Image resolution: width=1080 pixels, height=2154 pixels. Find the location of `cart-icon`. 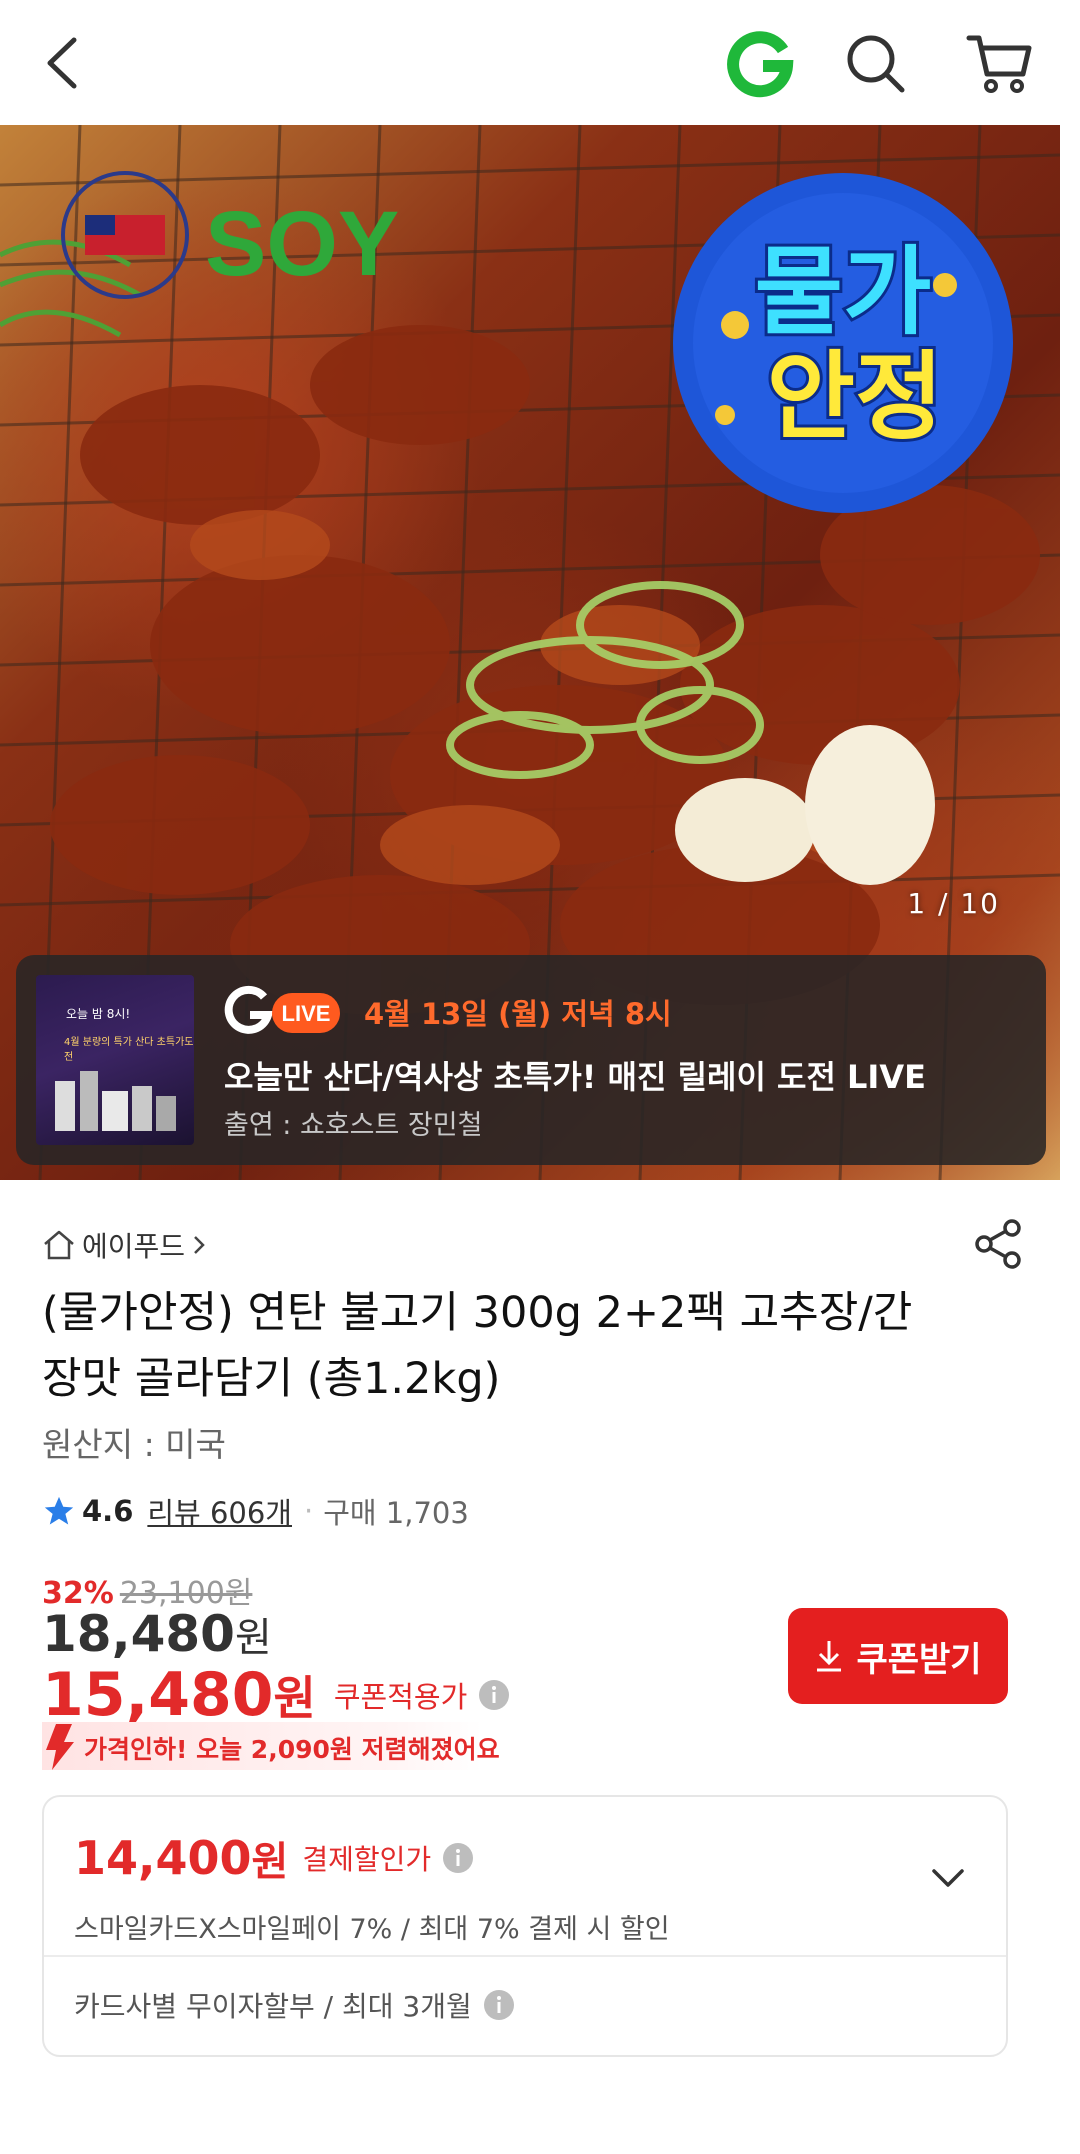

cart-icon is located at coordinates (1000, 63).